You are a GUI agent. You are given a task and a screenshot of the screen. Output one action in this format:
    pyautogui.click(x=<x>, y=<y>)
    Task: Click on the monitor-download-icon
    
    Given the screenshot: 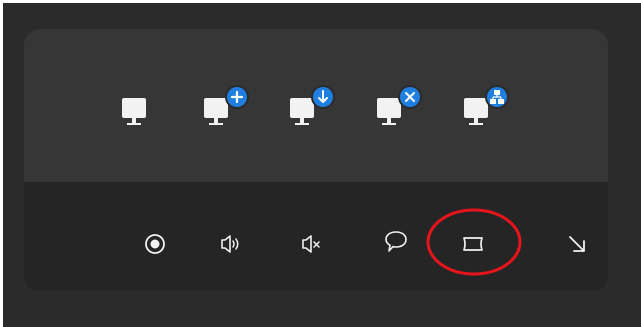 What is the action you would take?
    pyautogui.click(x=313, y=106)
    